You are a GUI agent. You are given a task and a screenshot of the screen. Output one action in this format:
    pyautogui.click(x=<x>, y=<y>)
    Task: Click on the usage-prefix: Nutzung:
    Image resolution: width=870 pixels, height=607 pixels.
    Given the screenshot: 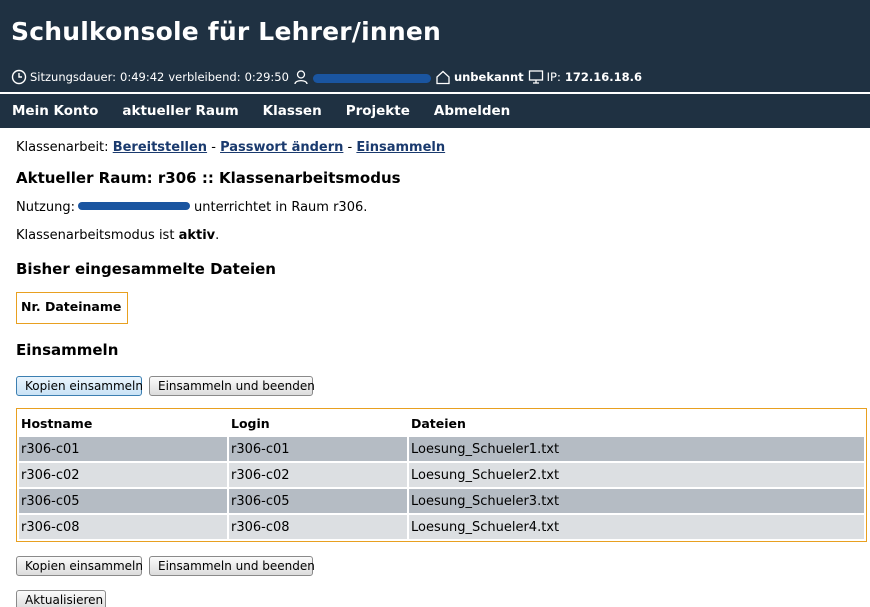 What is the action you would take?
    pyautogui.click(x=45, y=207)
    